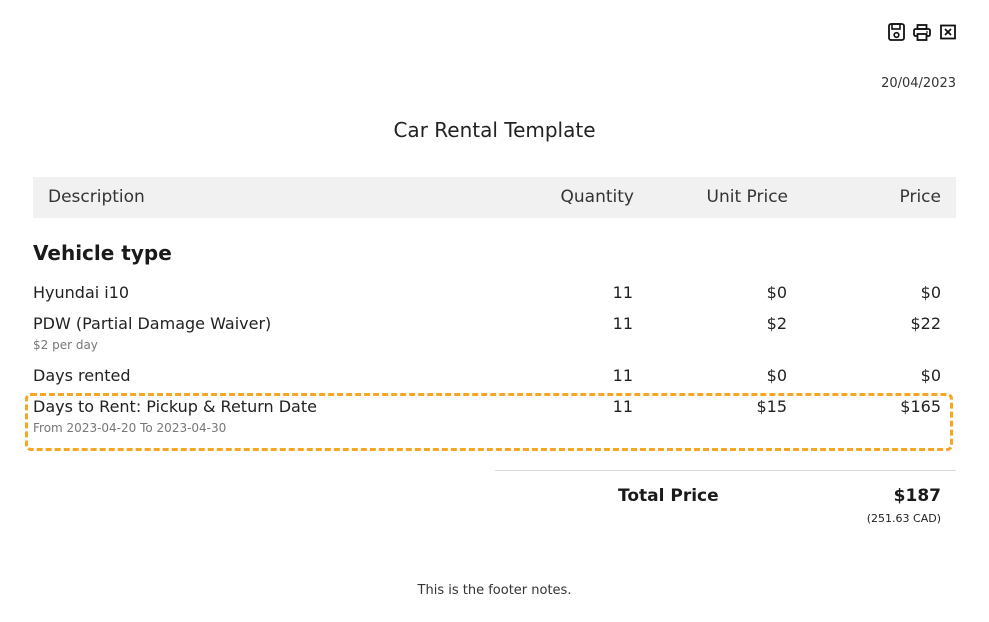  Describe the element at coordinates (597, 197) in the screenshot. I see `header-quantity: Quantity` at that location.